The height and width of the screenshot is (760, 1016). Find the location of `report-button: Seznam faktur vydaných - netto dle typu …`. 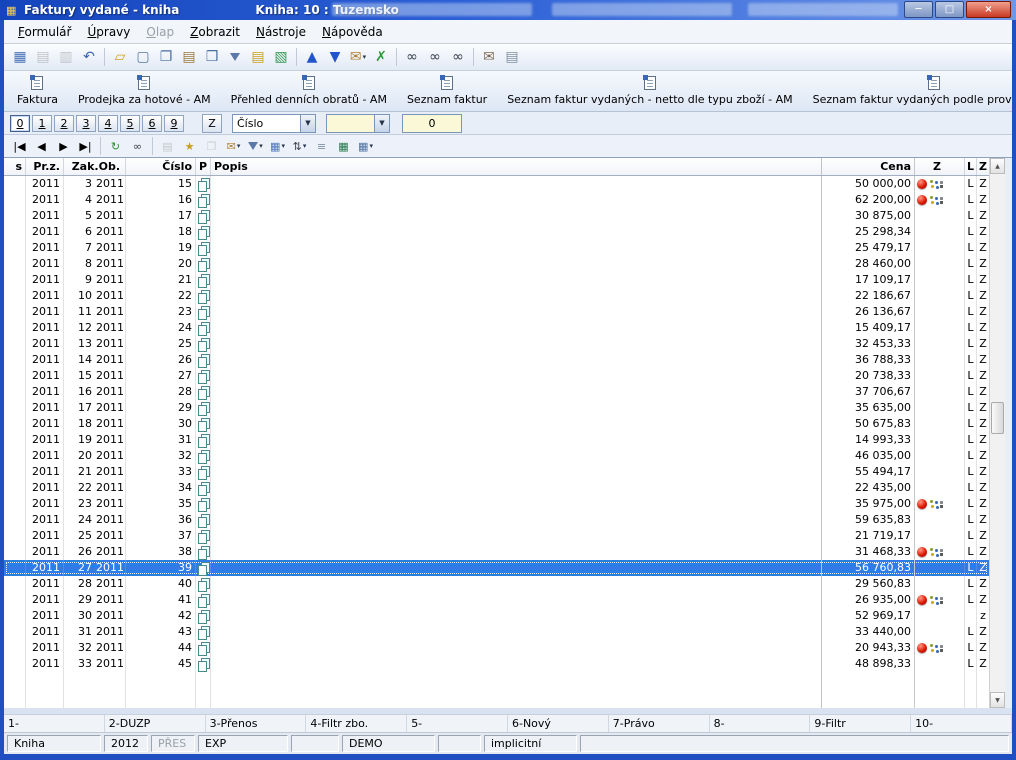

report-button: Seznam faktur vydaných - netto dle typu … is located at coordinates (649, 91).